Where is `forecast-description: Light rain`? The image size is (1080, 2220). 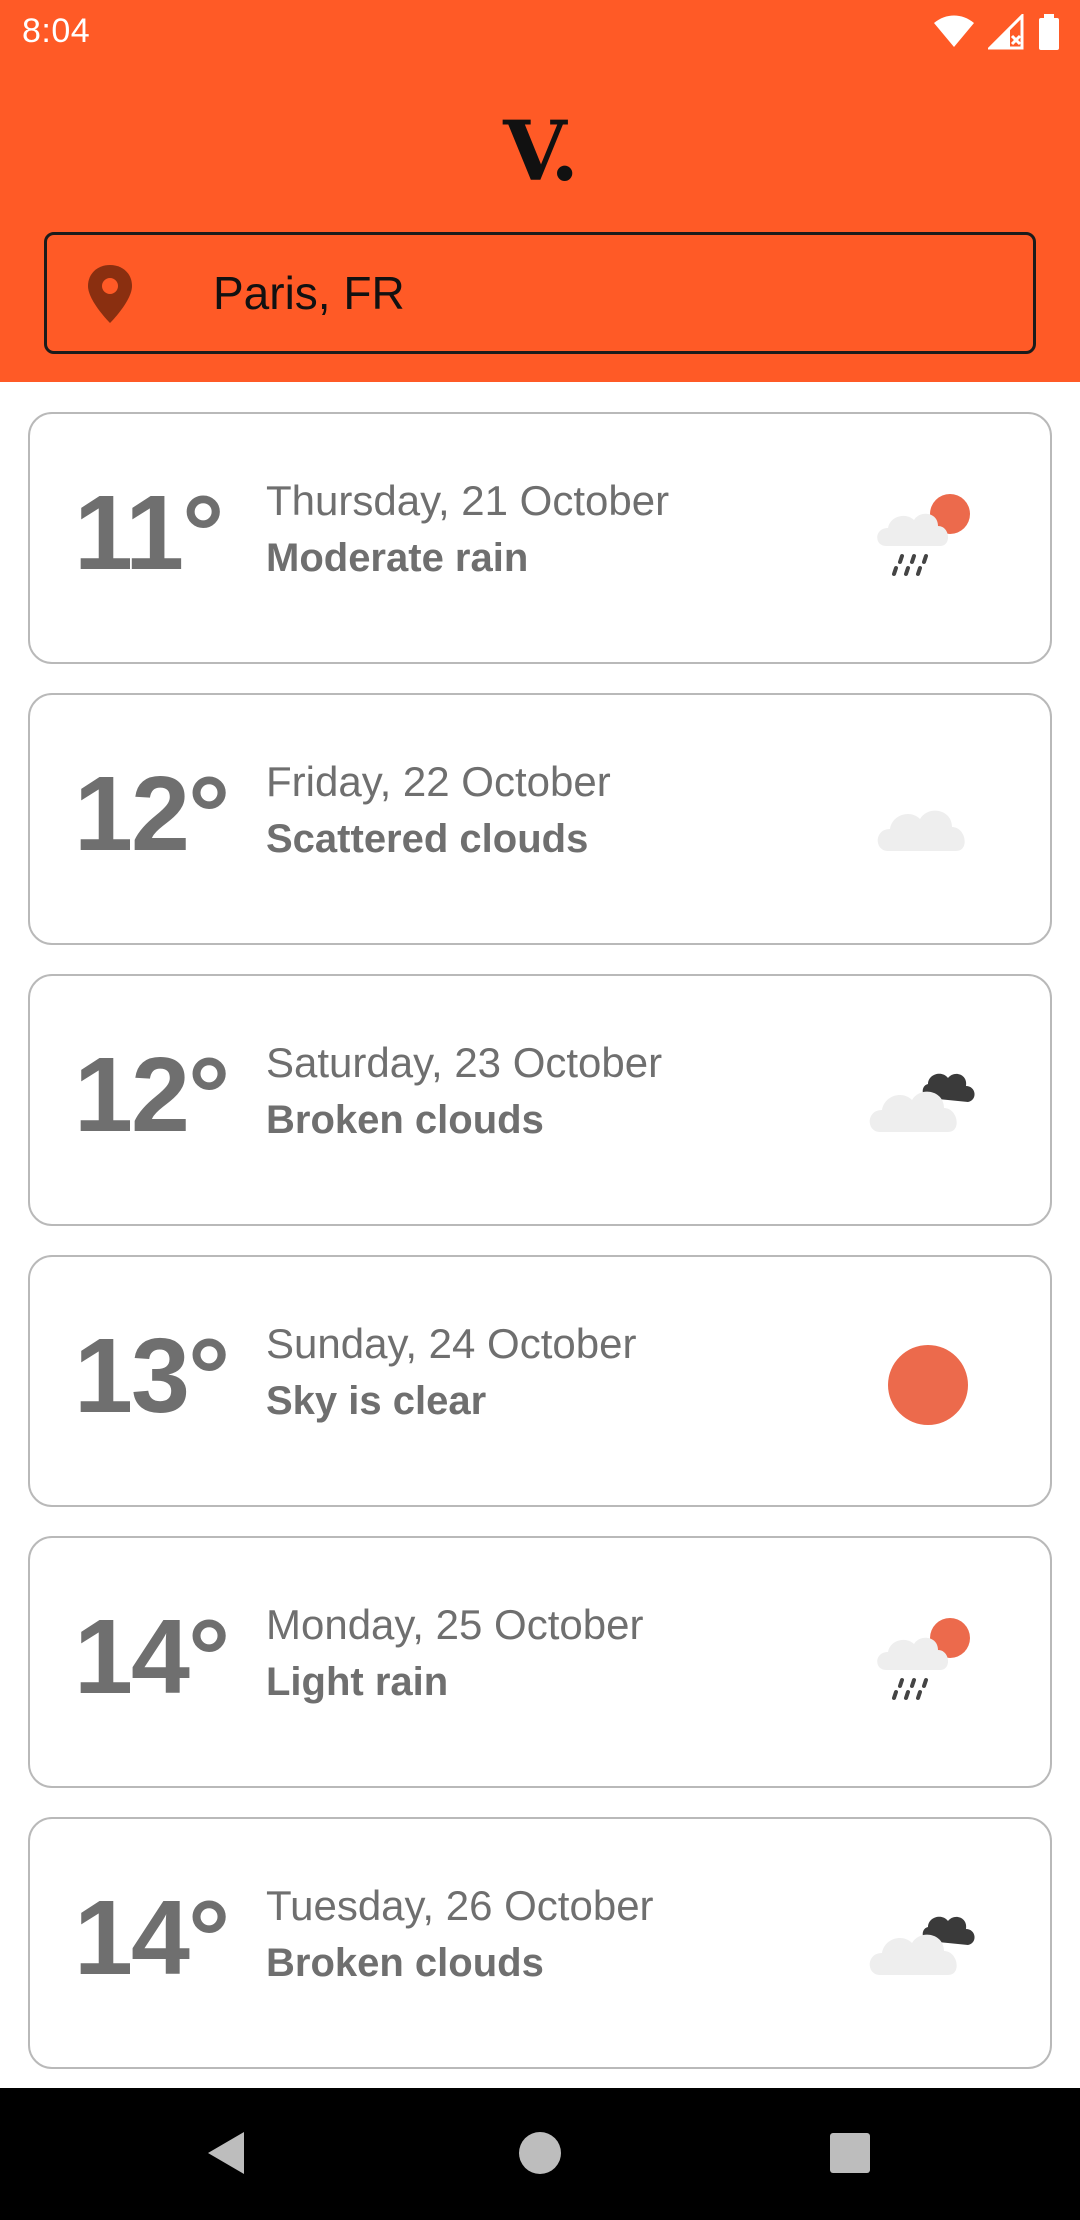
forecast-description: Light rain is located at coordinates (357, 1682).